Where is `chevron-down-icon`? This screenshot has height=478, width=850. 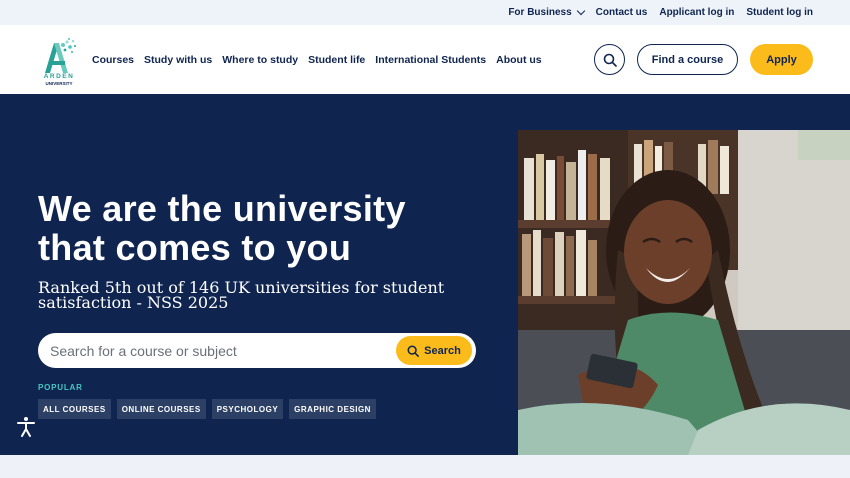 chevron-down-icon is located at coordinates (580, 11).